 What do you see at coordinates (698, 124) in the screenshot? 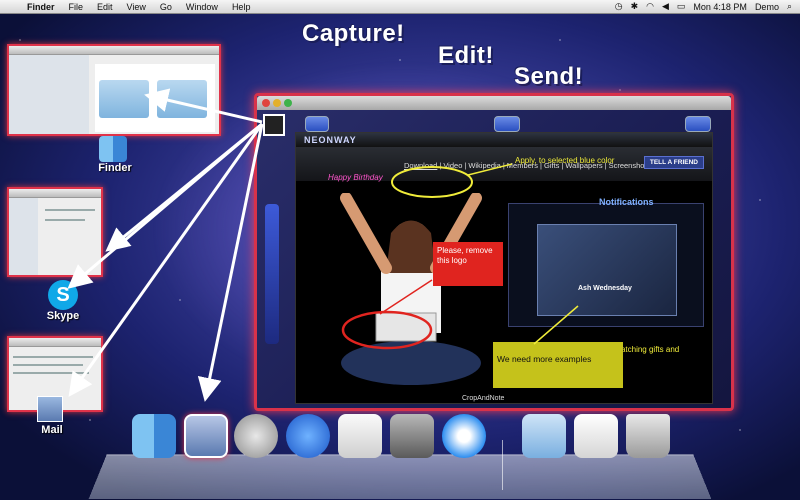
I see `share-tool-button` at bounding box center [698, 124].